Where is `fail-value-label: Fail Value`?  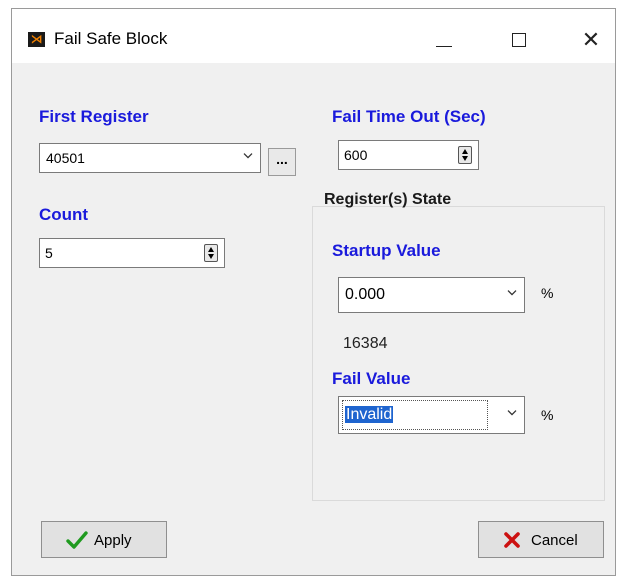 fail-value-label: Fail Value is located at coordinates (371, 378).